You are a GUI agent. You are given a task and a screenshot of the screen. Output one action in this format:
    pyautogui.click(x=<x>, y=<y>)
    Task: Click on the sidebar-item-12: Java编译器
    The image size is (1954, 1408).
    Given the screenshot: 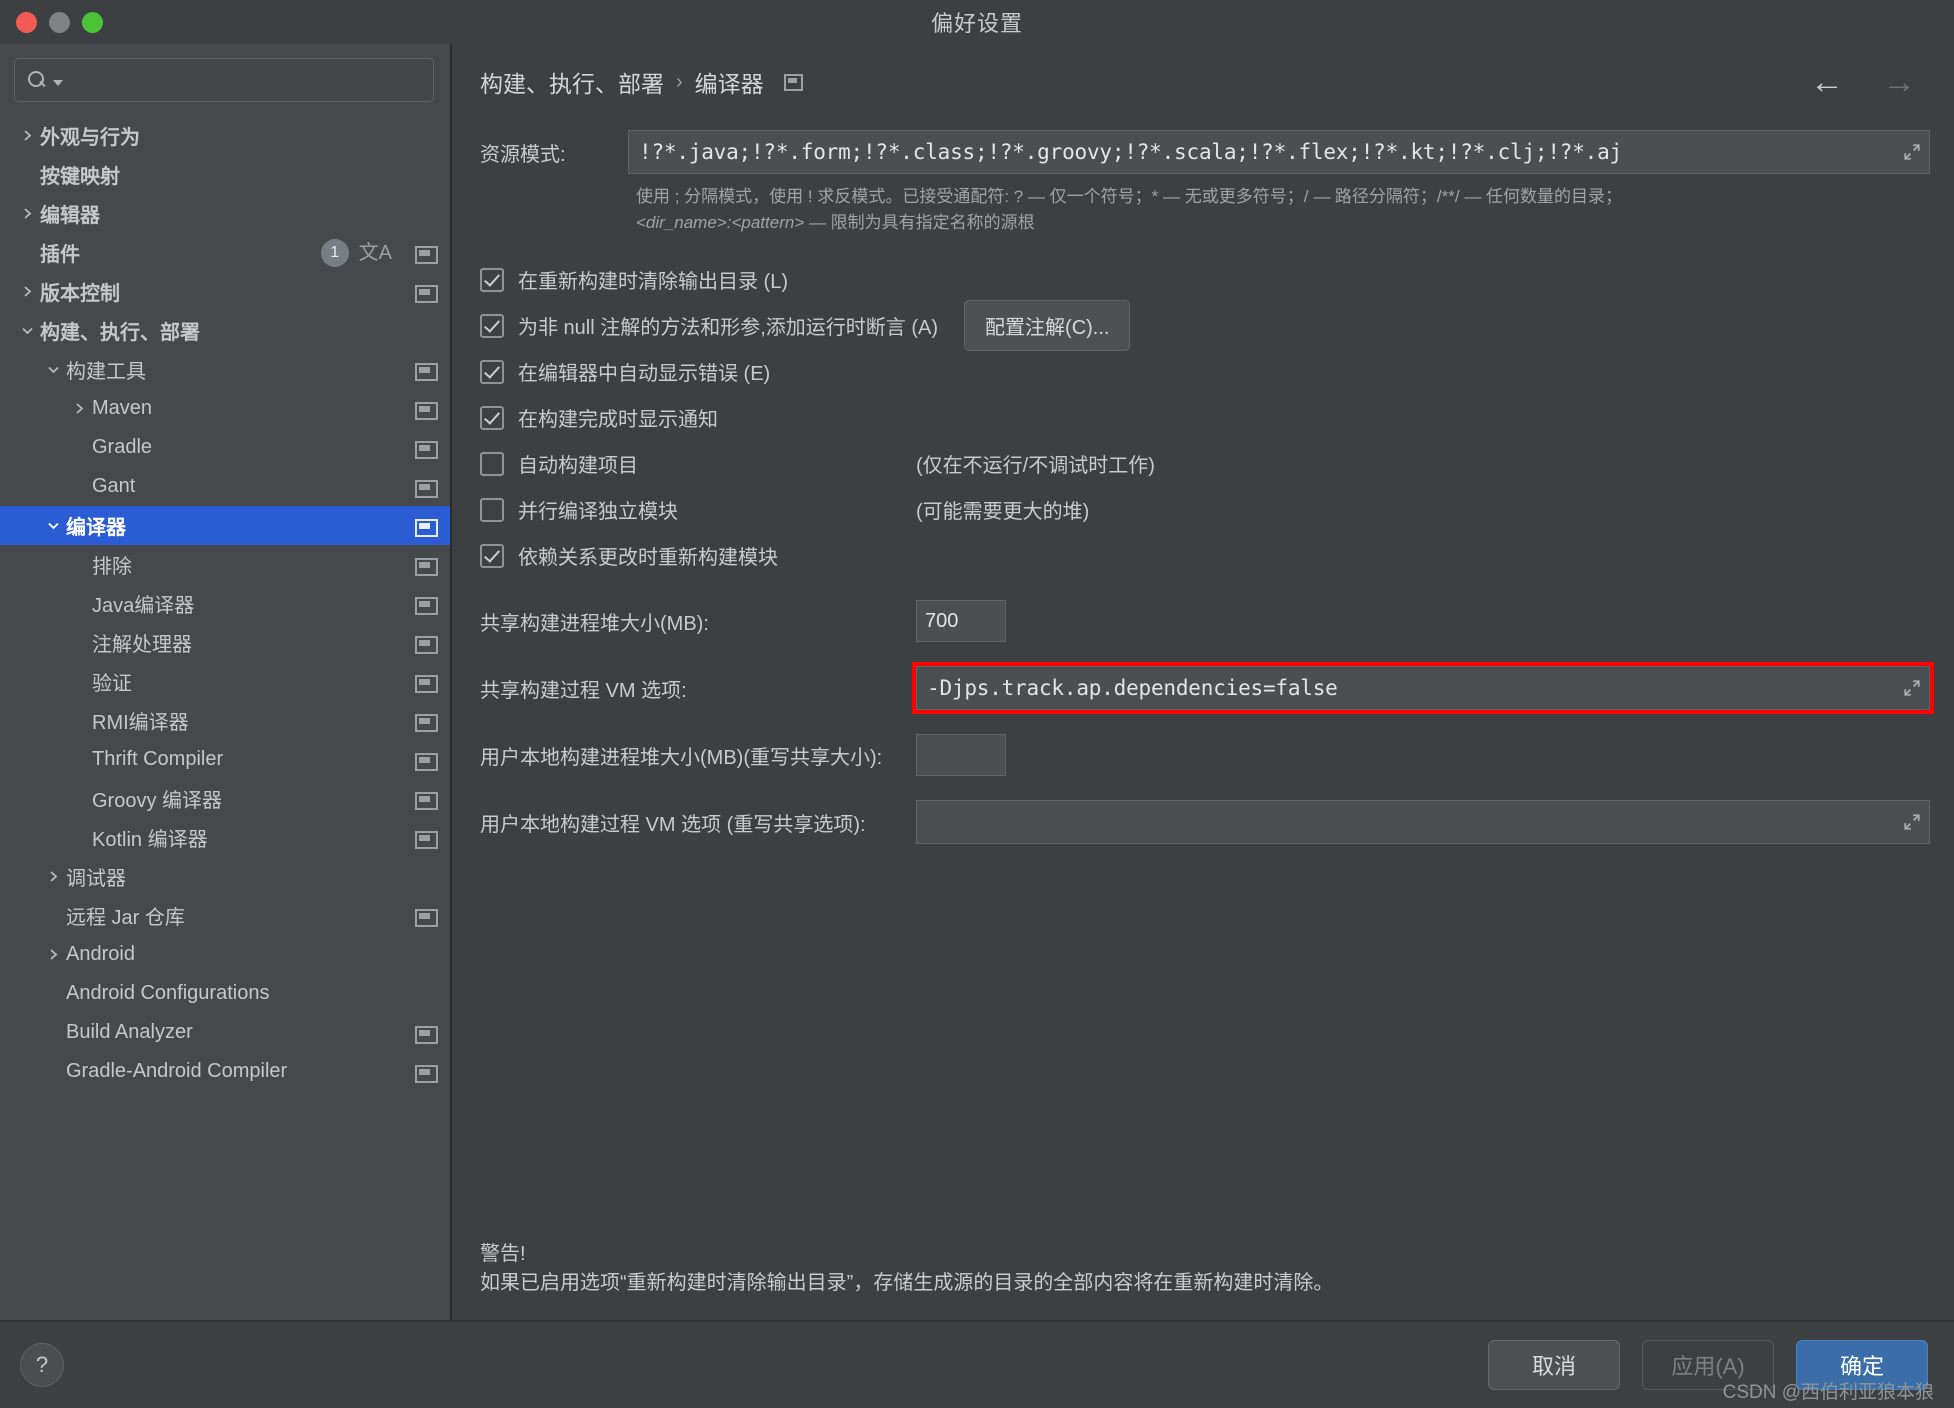 What is the action you would take?
    pyautogui.click(x=225, y=603)
    